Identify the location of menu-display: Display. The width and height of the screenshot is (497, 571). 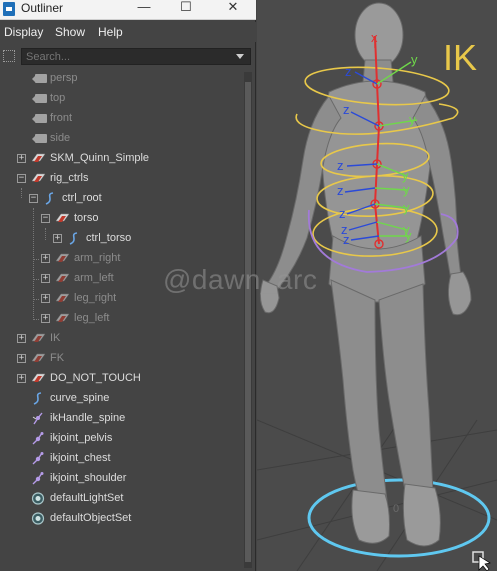
(23, 32).